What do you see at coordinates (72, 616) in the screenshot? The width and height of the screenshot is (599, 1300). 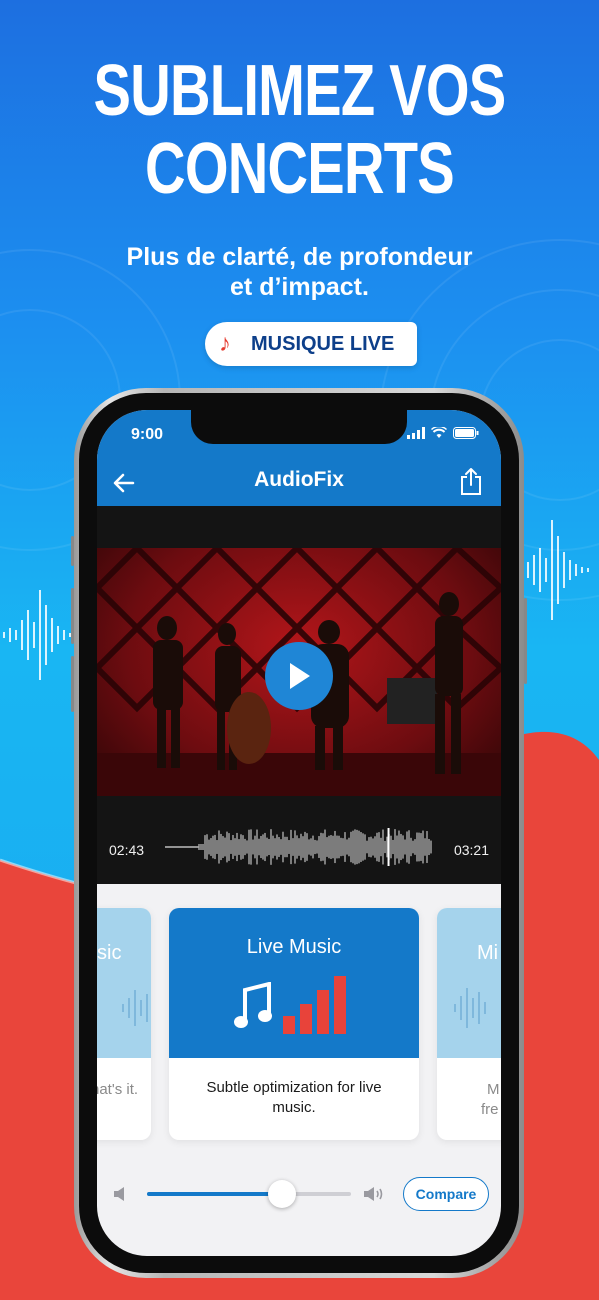 I see `phone-volume-up-button` at bounding box center [72, 616].